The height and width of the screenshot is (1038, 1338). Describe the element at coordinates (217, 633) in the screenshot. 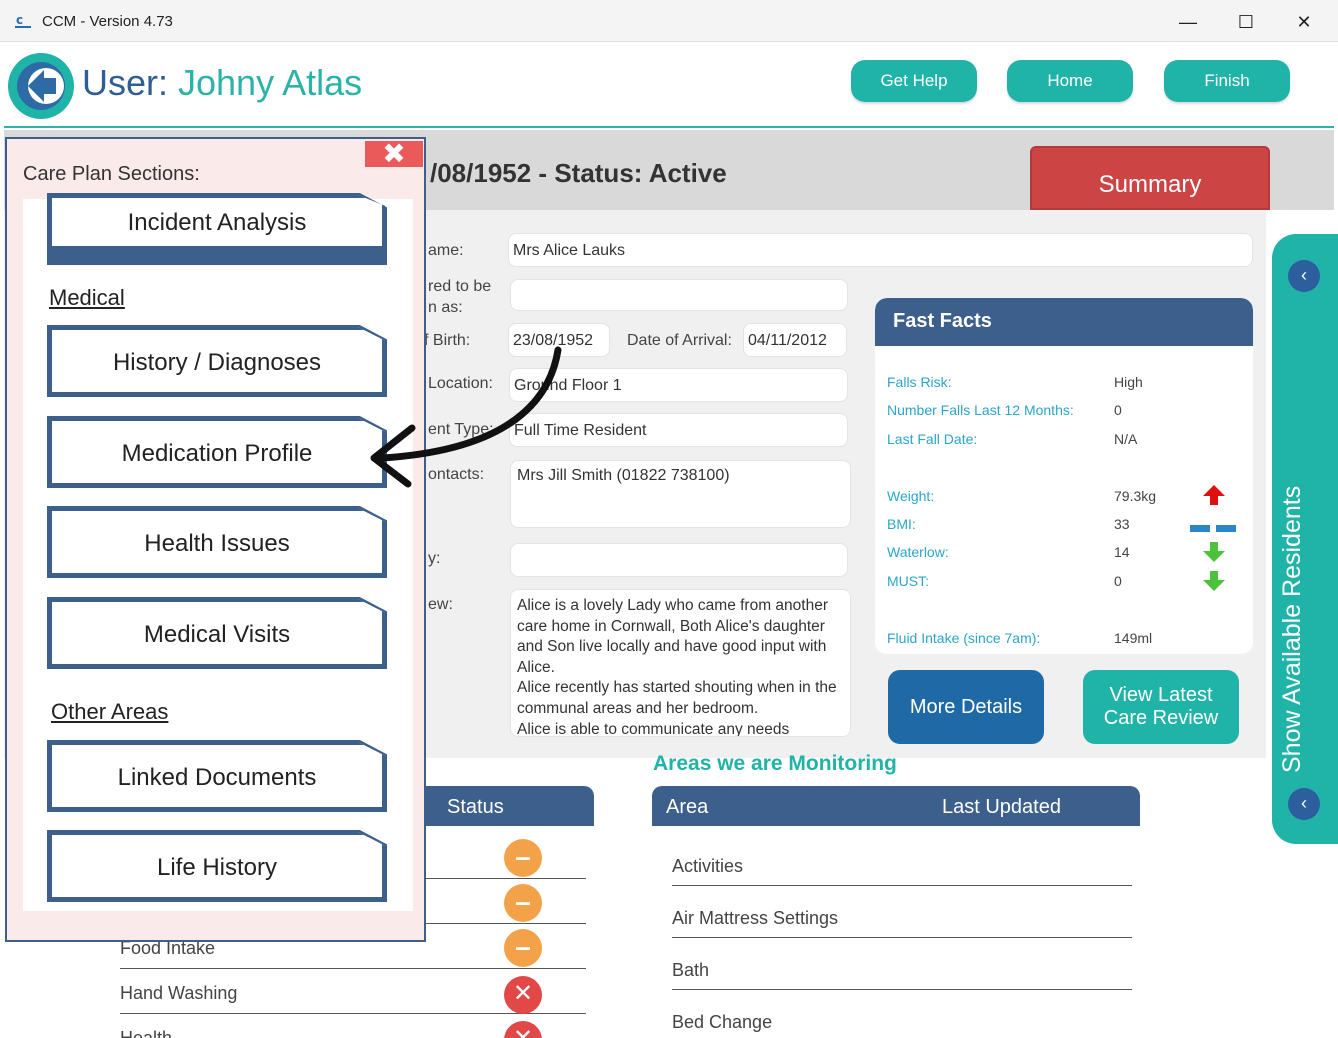

I see `medical-visits-button: Medical Visits` at that location.